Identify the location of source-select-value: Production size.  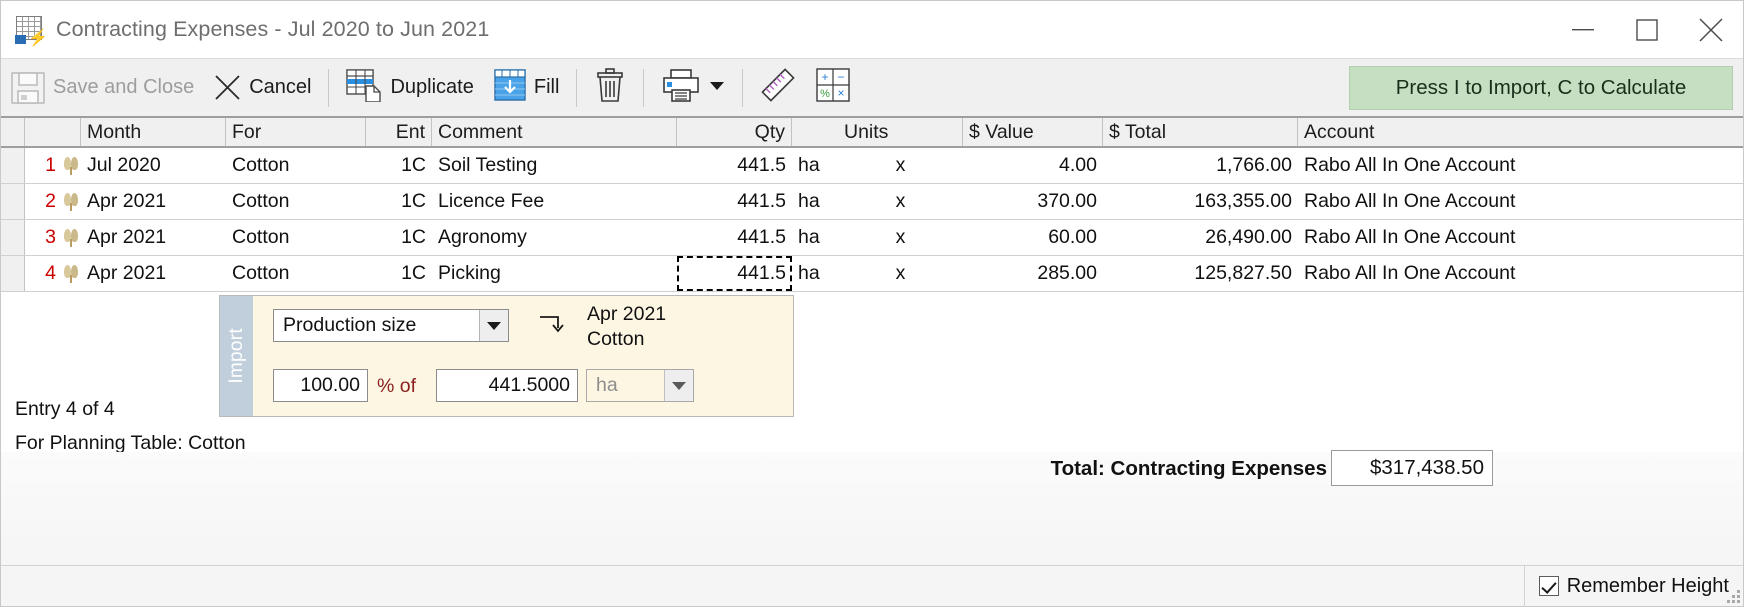
(350, 325).